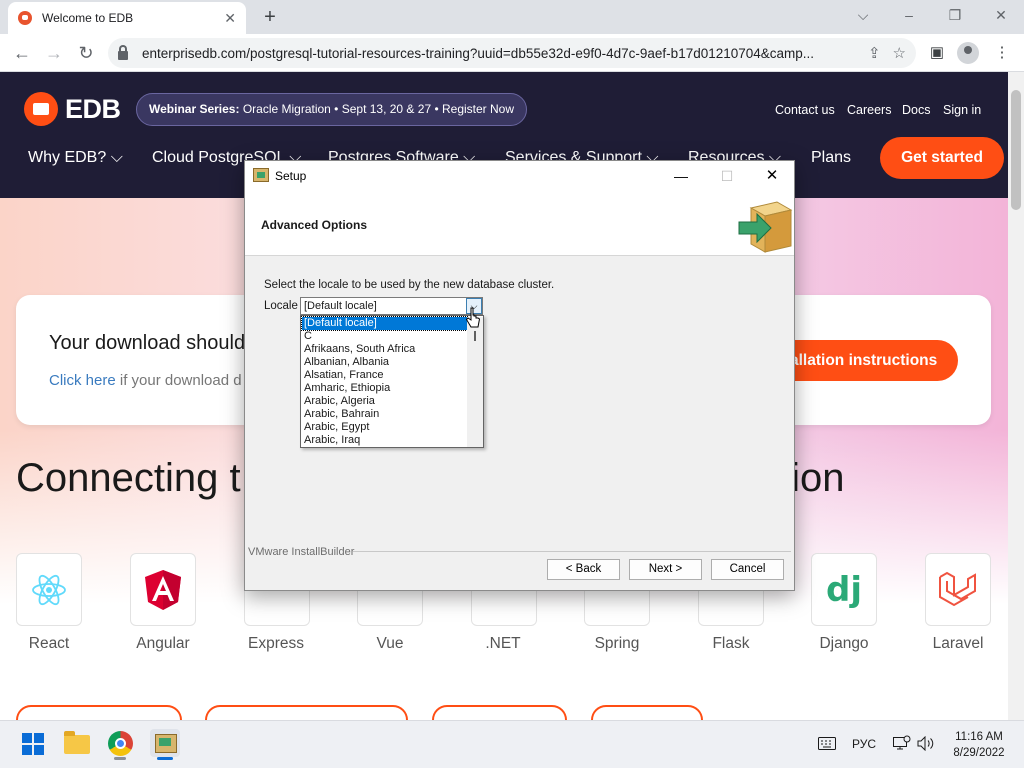 This screenshot has width=1024, height=768. I want to click on download-subtitle: Click here if your download d, so click(145, 380).